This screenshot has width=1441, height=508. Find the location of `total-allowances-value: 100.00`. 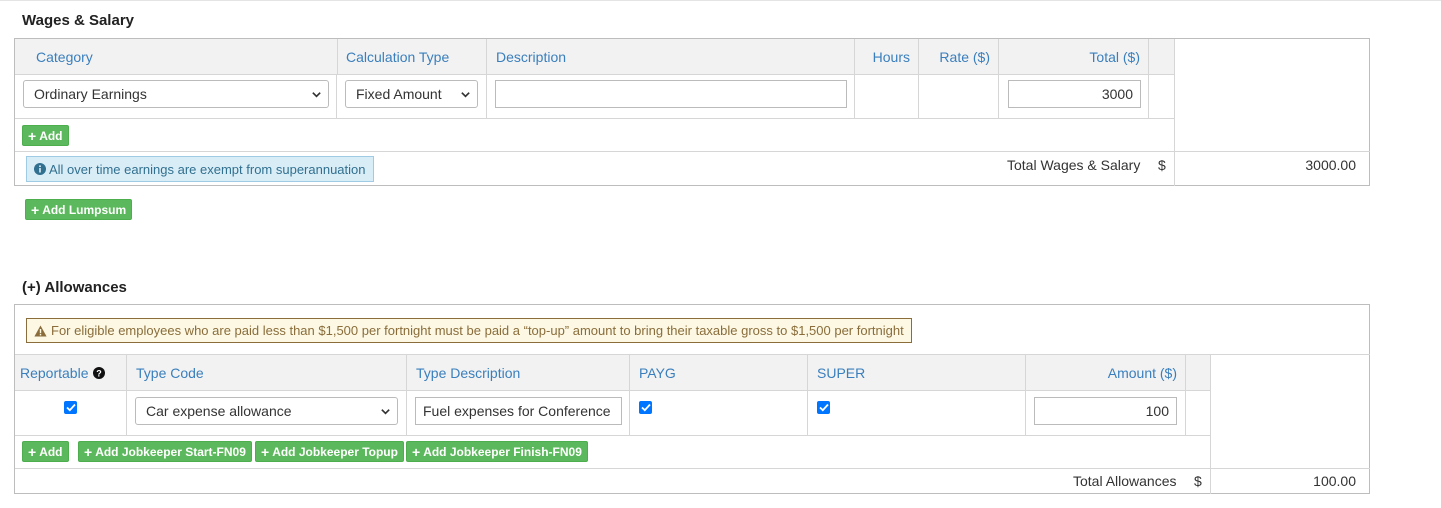

total-allowances-value: 100.00 is located at coordinates (1334, 481).